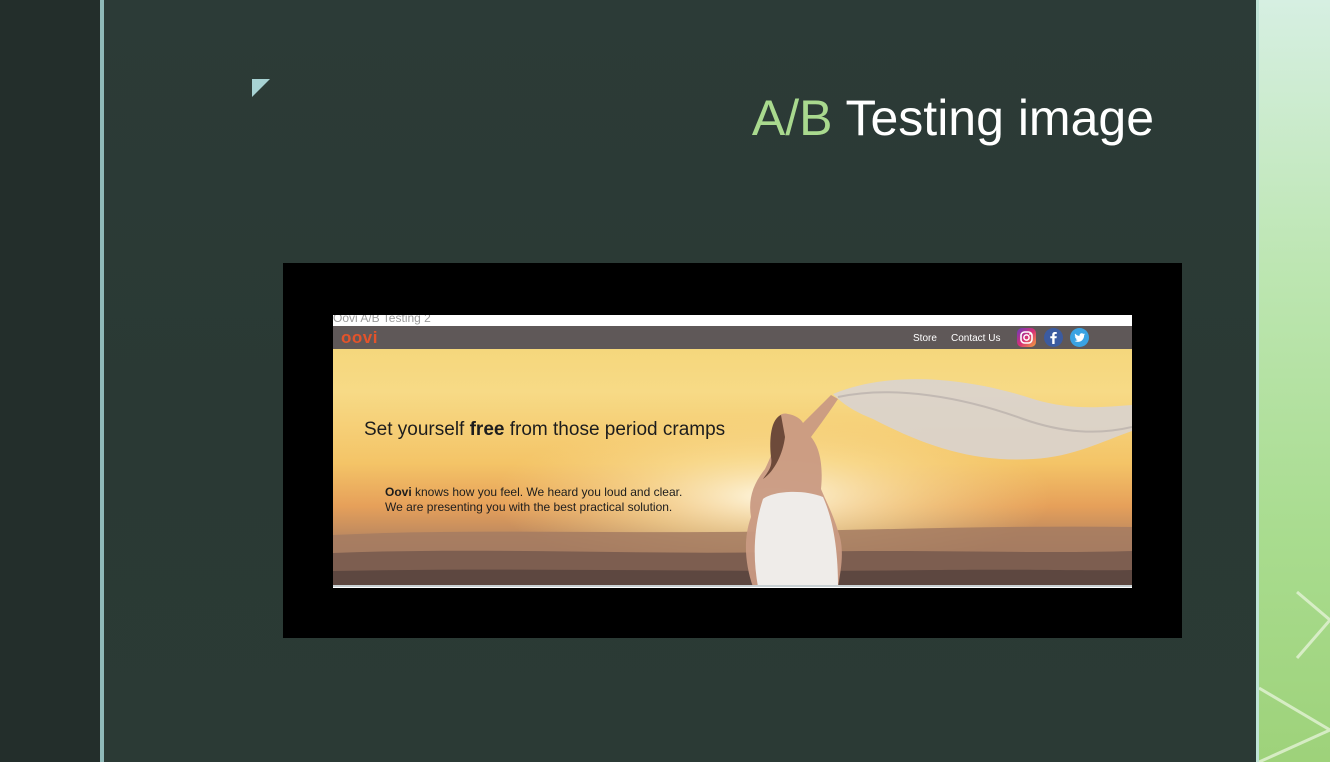  What do you see at coordinates (976, 338) in the screenshot?
I see `nav-contact-link: Contact Us` at bounding box center [976, 338].